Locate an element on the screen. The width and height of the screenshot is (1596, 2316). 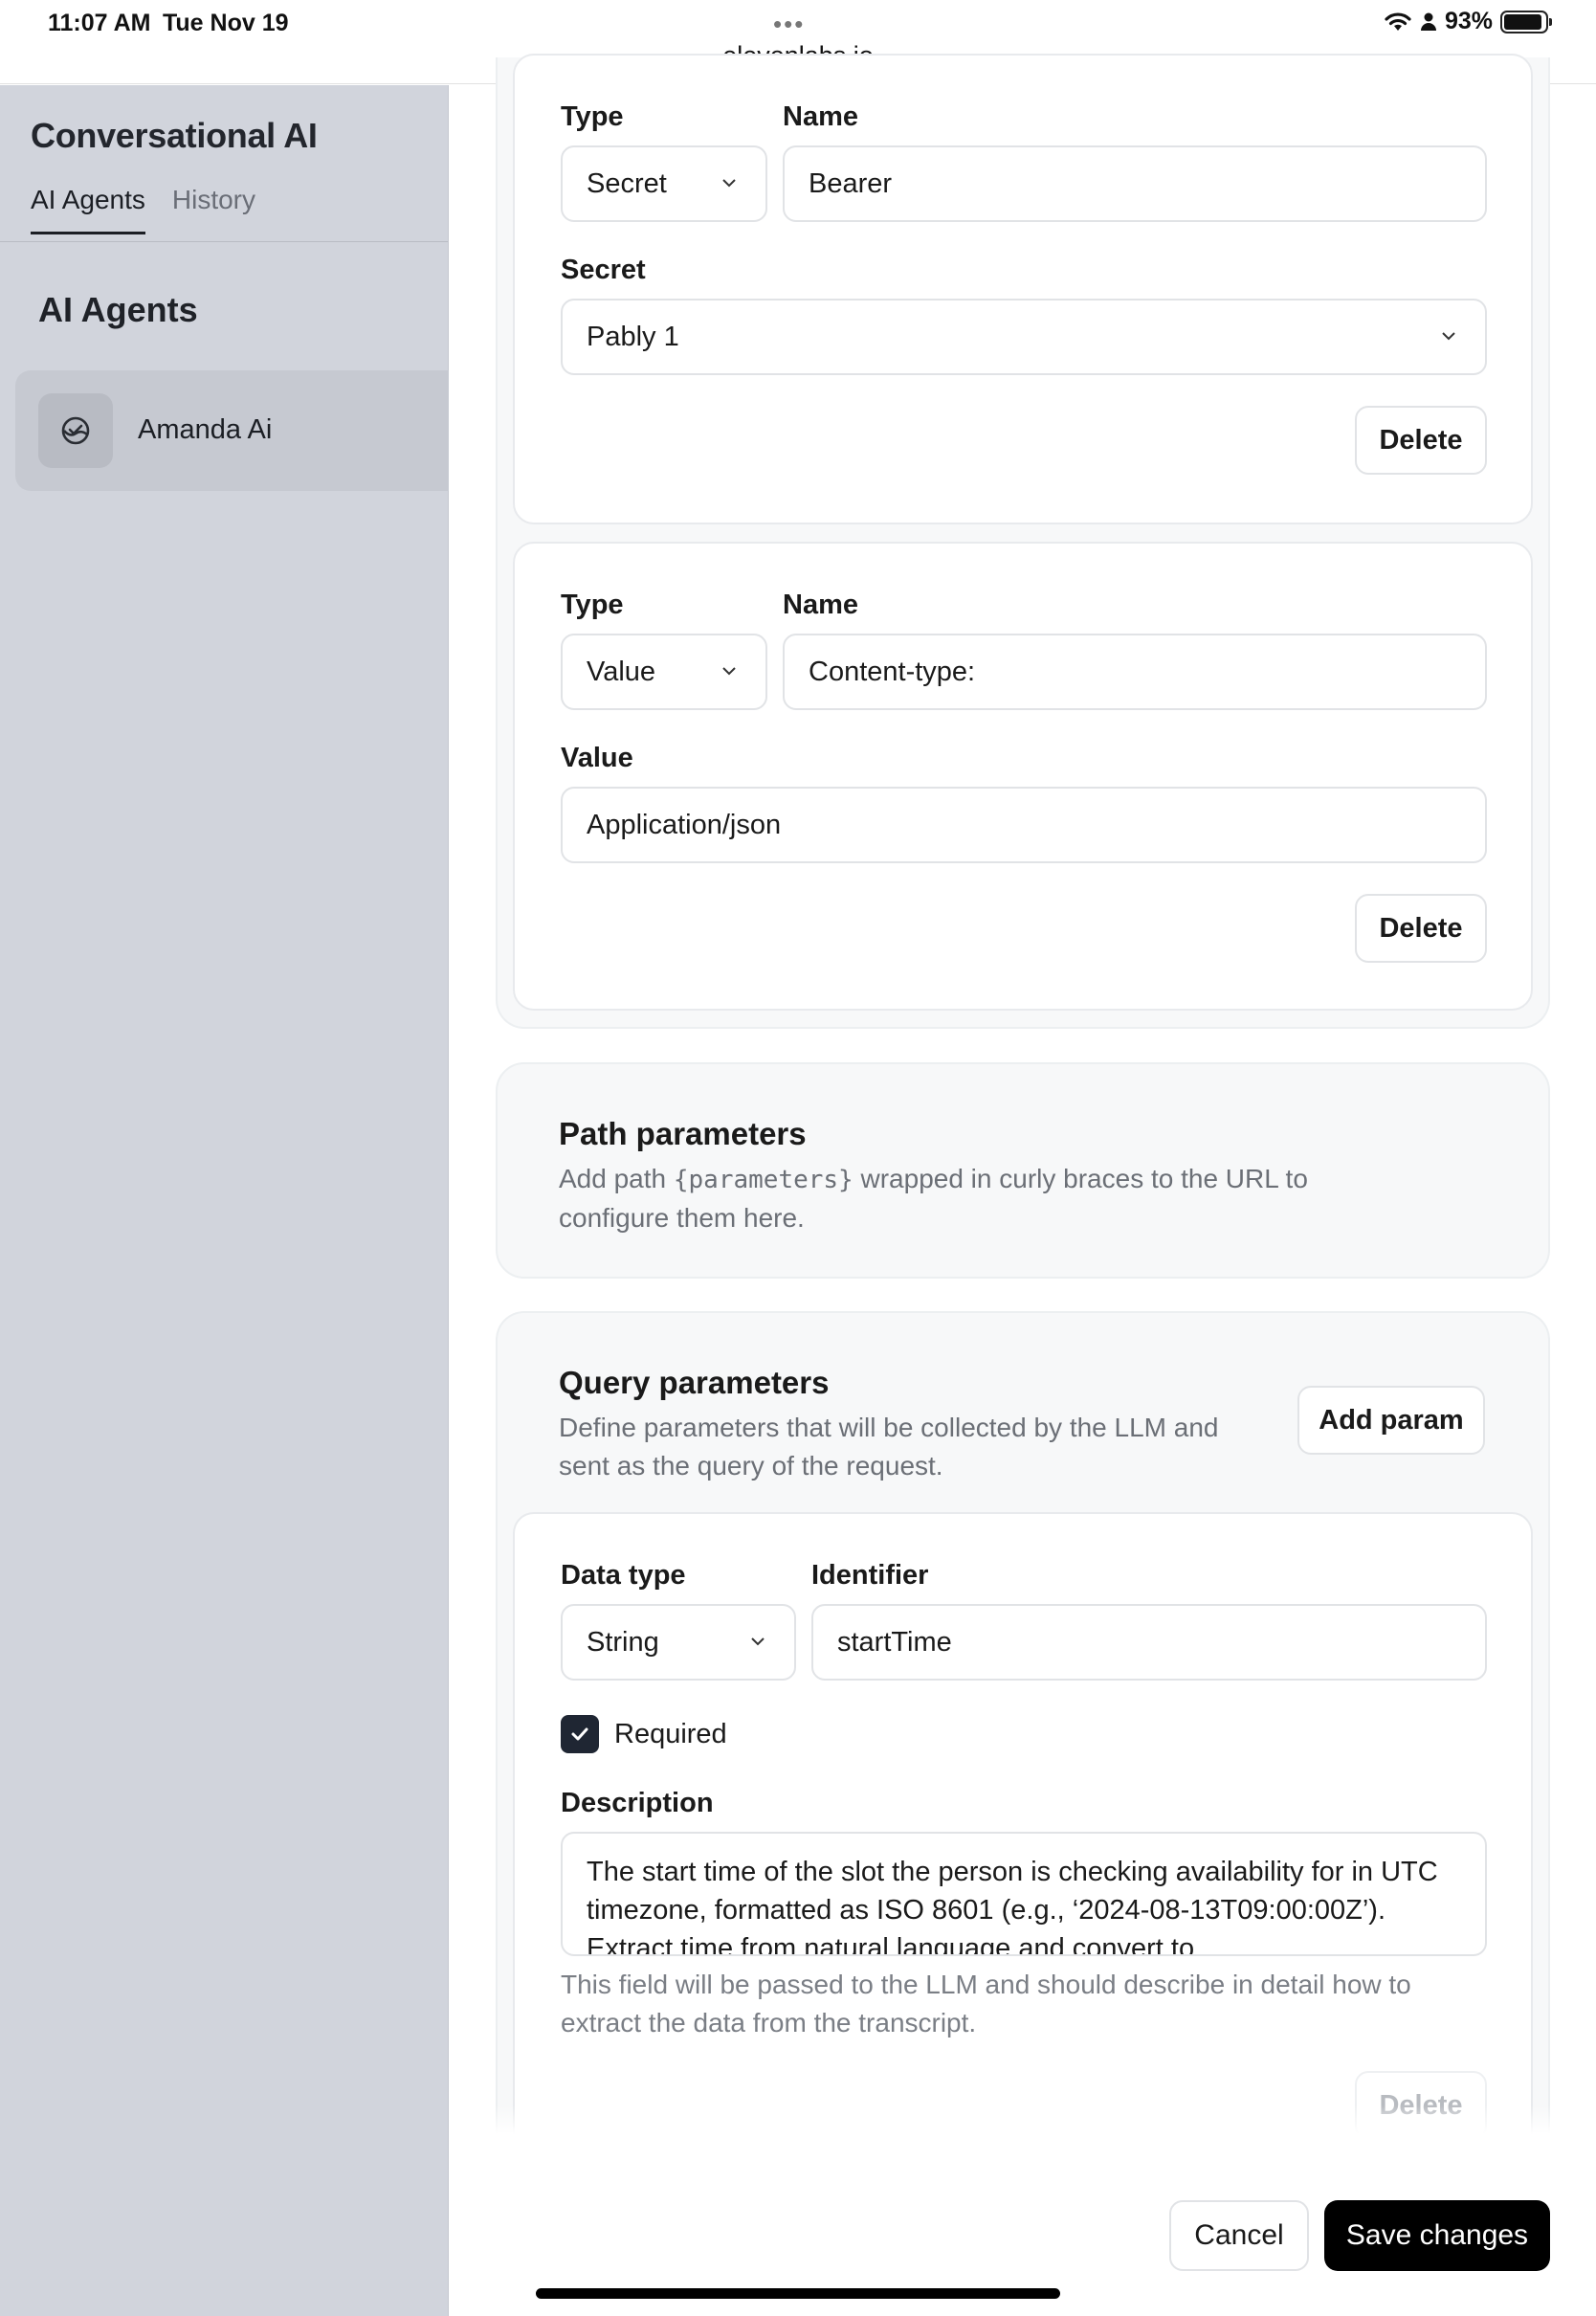
data-type-value: String is located at coordinates (623, 1642).